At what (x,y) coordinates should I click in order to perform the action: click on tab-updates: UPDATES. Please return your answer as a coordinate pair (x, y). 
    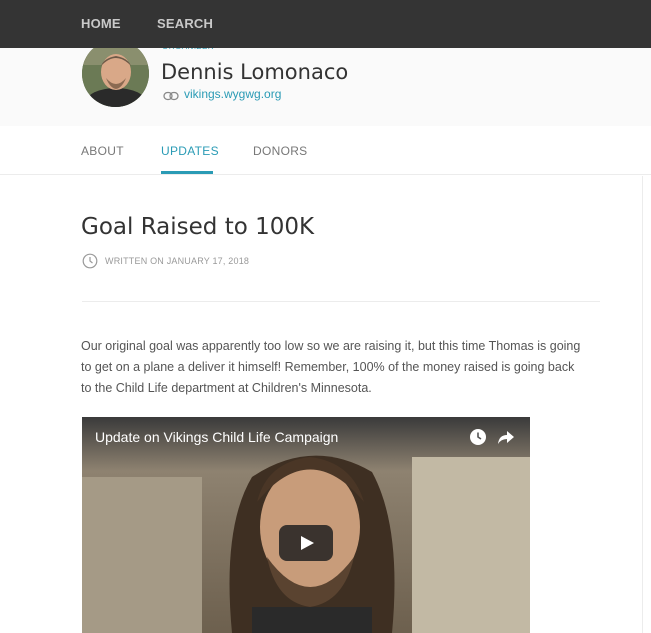
    Looking at the image, I should click on (190, 151).